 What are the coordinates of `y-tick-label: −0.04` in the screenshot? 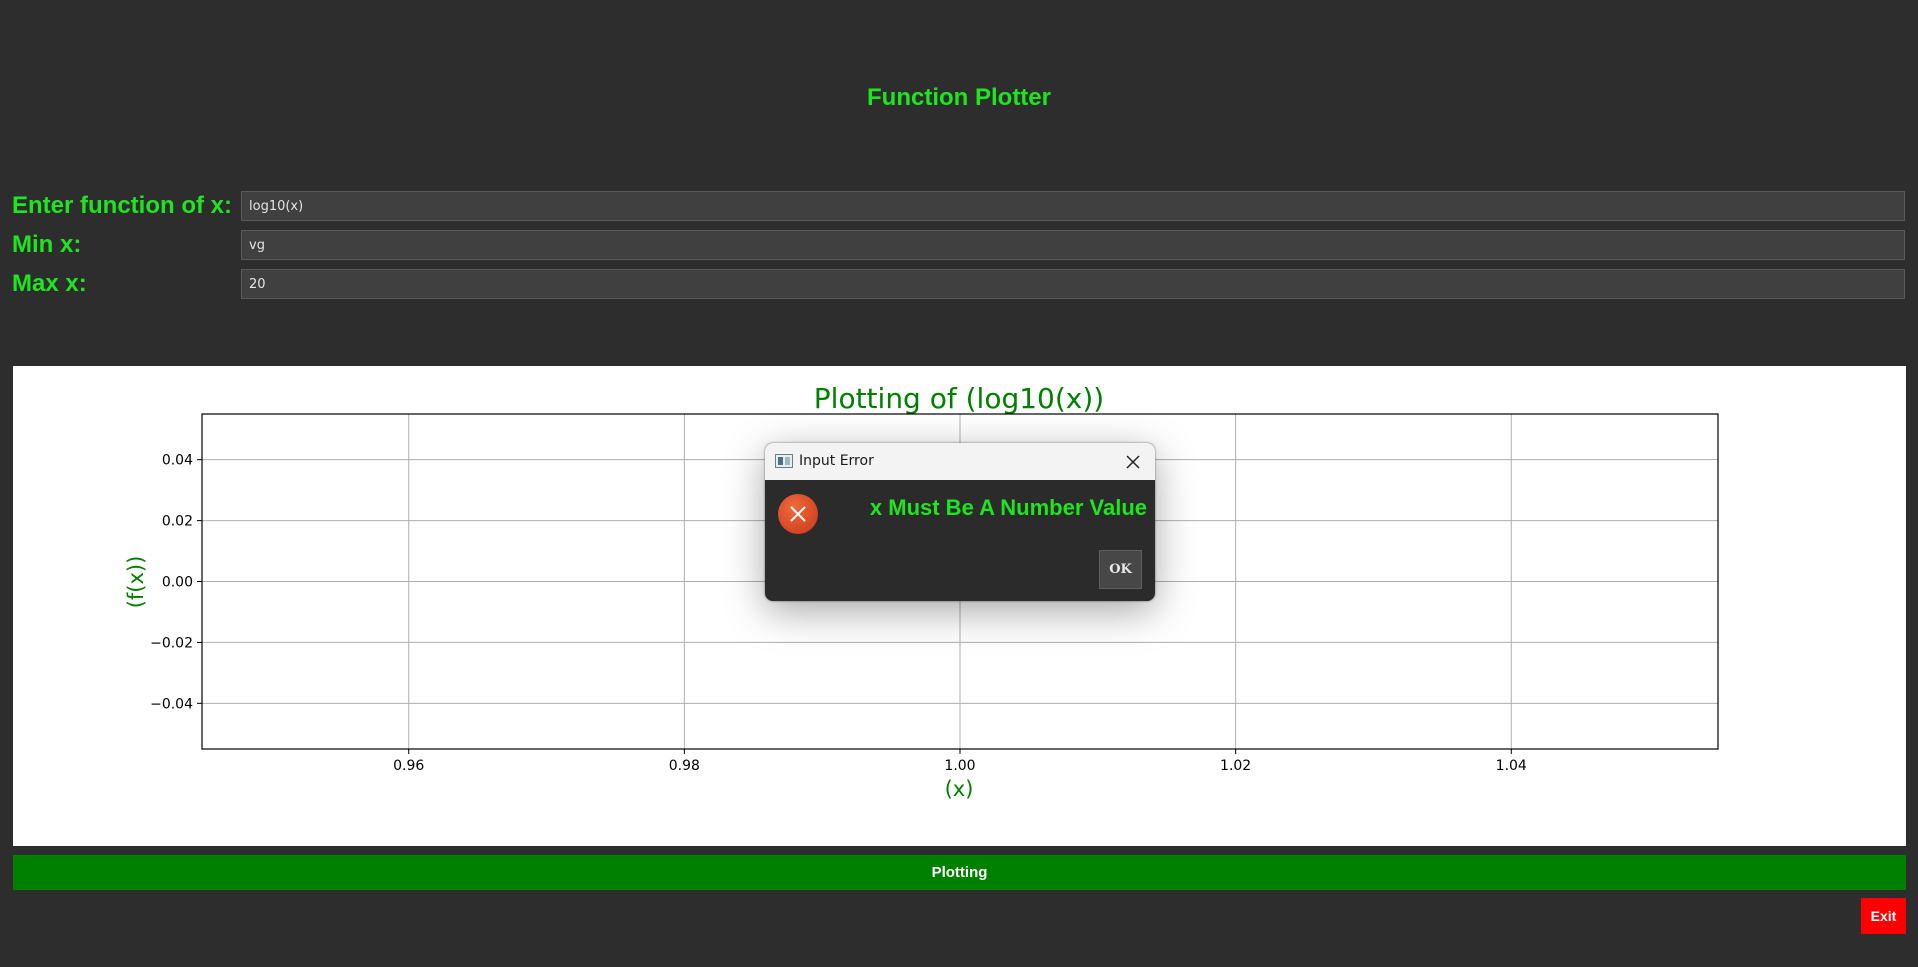 It's located at (171, 704).